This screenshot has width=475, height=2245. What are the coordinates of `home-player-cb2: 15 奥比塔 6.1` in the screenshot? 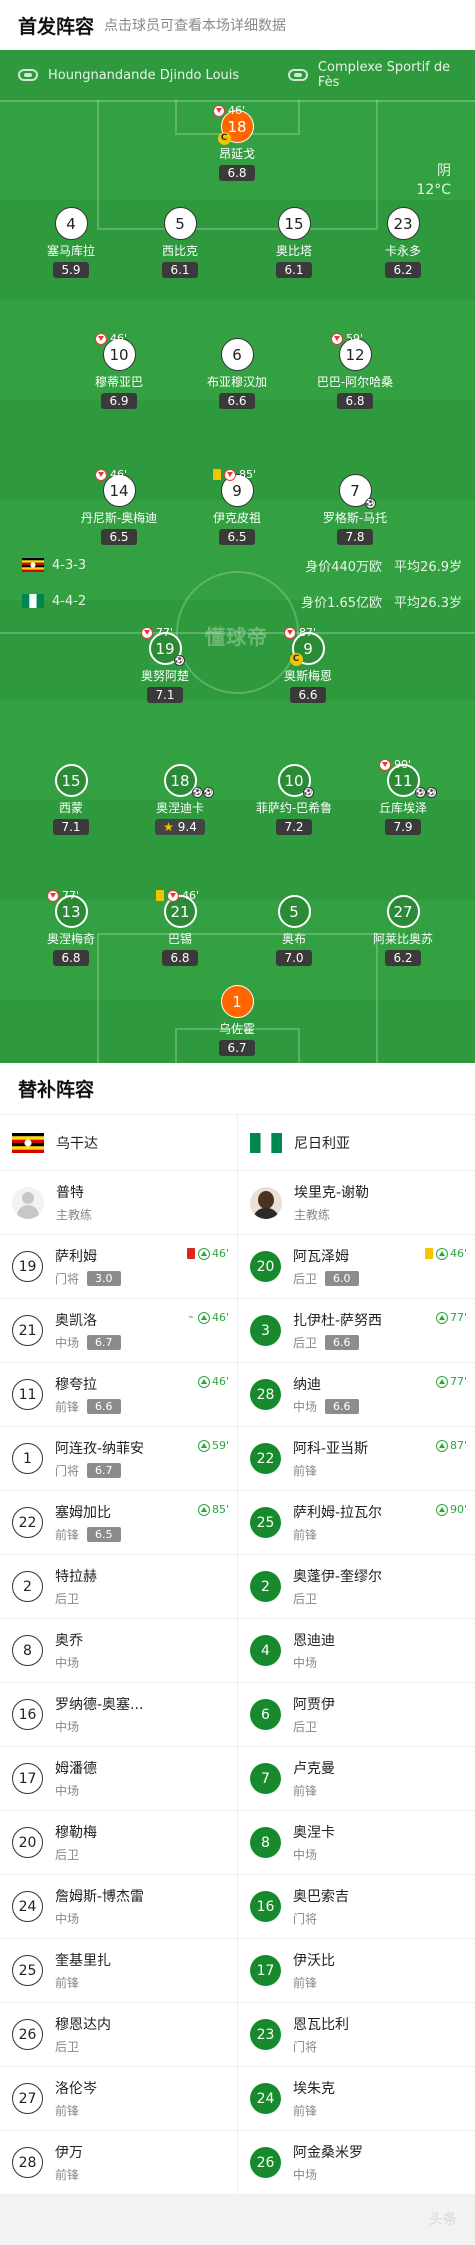 It's located at (294, 242).